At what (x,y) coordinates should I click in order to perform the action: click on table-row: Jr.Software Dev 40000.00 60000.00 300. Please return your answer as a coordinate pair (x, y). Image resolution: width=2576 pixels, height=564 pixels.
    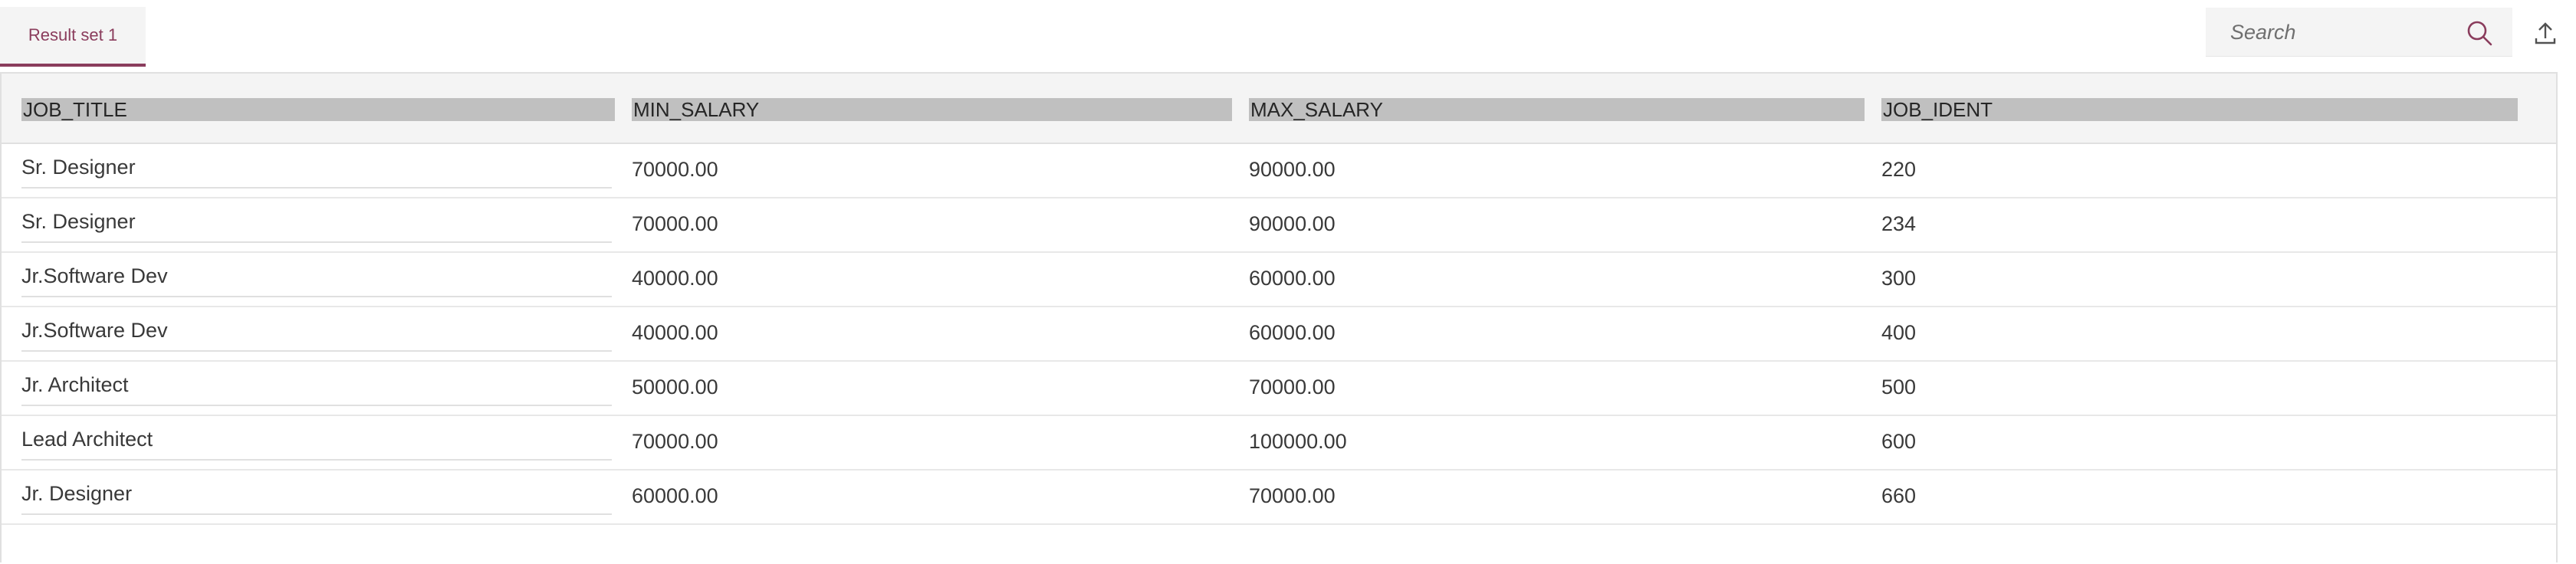
    Looking at the image, I should click on (1279, 280).